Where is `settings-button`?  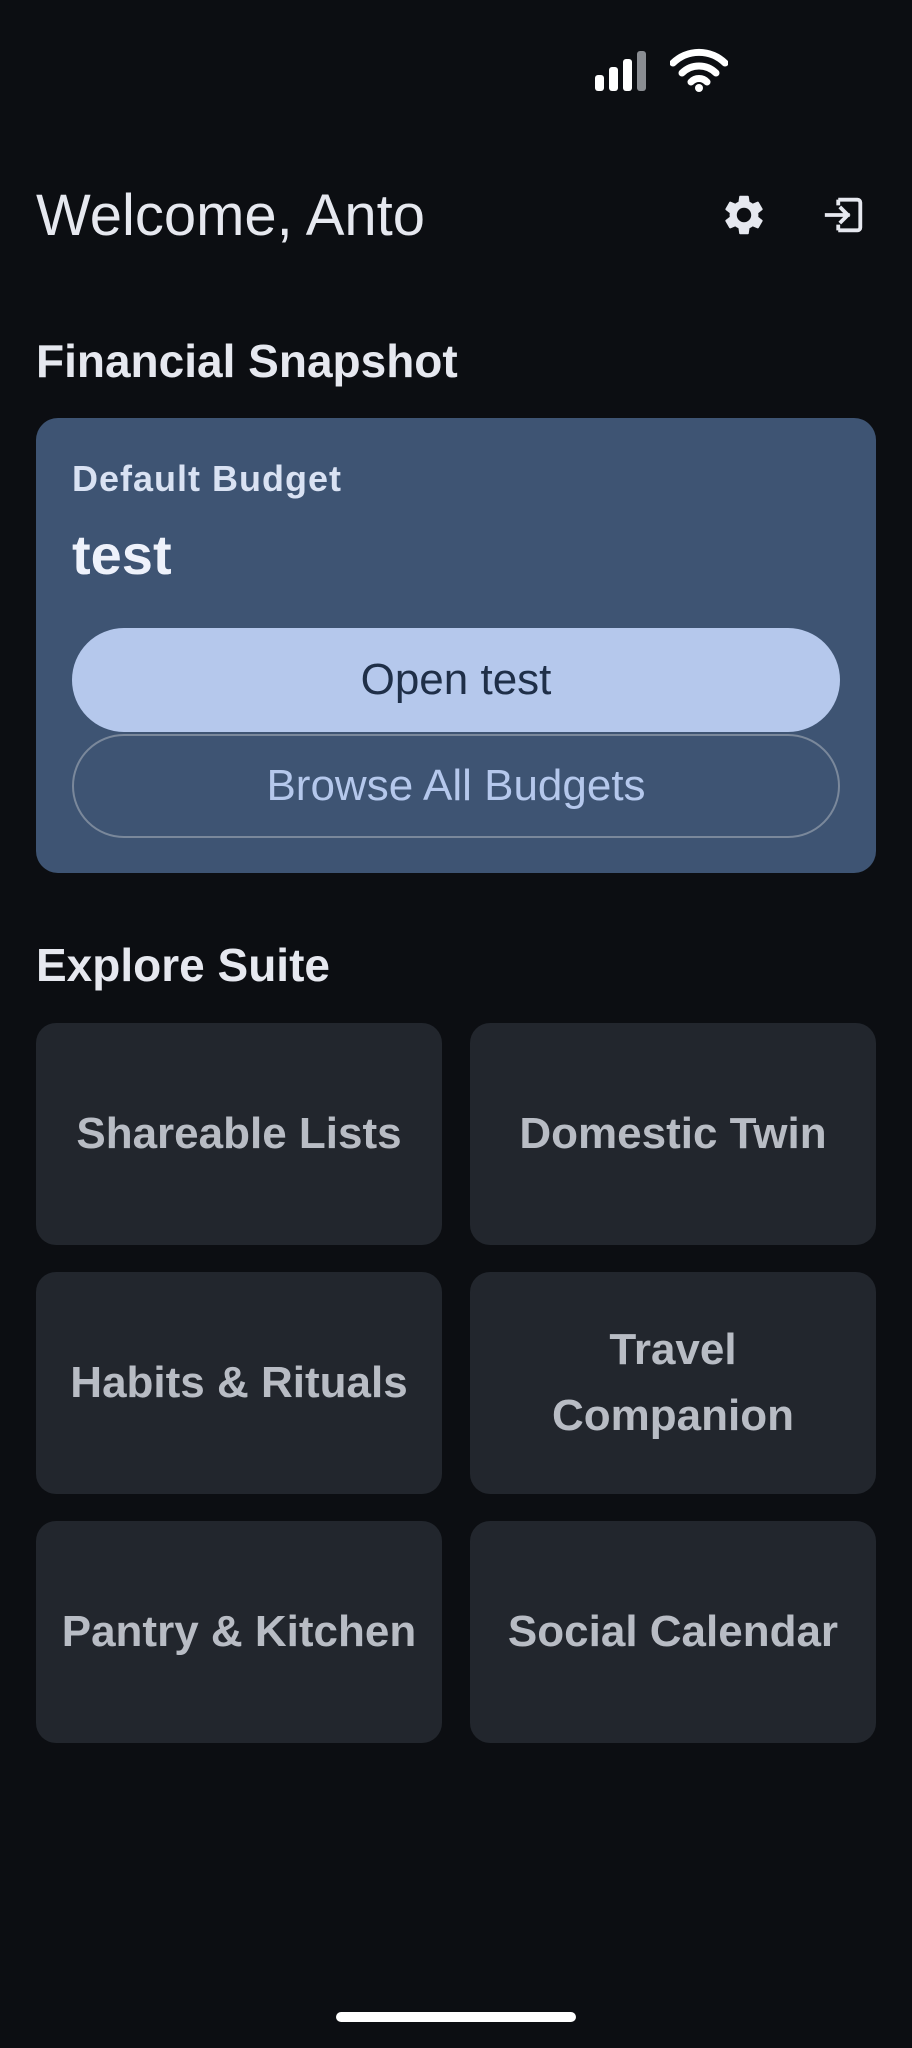 settings-button is located at coordinates (744, 215).